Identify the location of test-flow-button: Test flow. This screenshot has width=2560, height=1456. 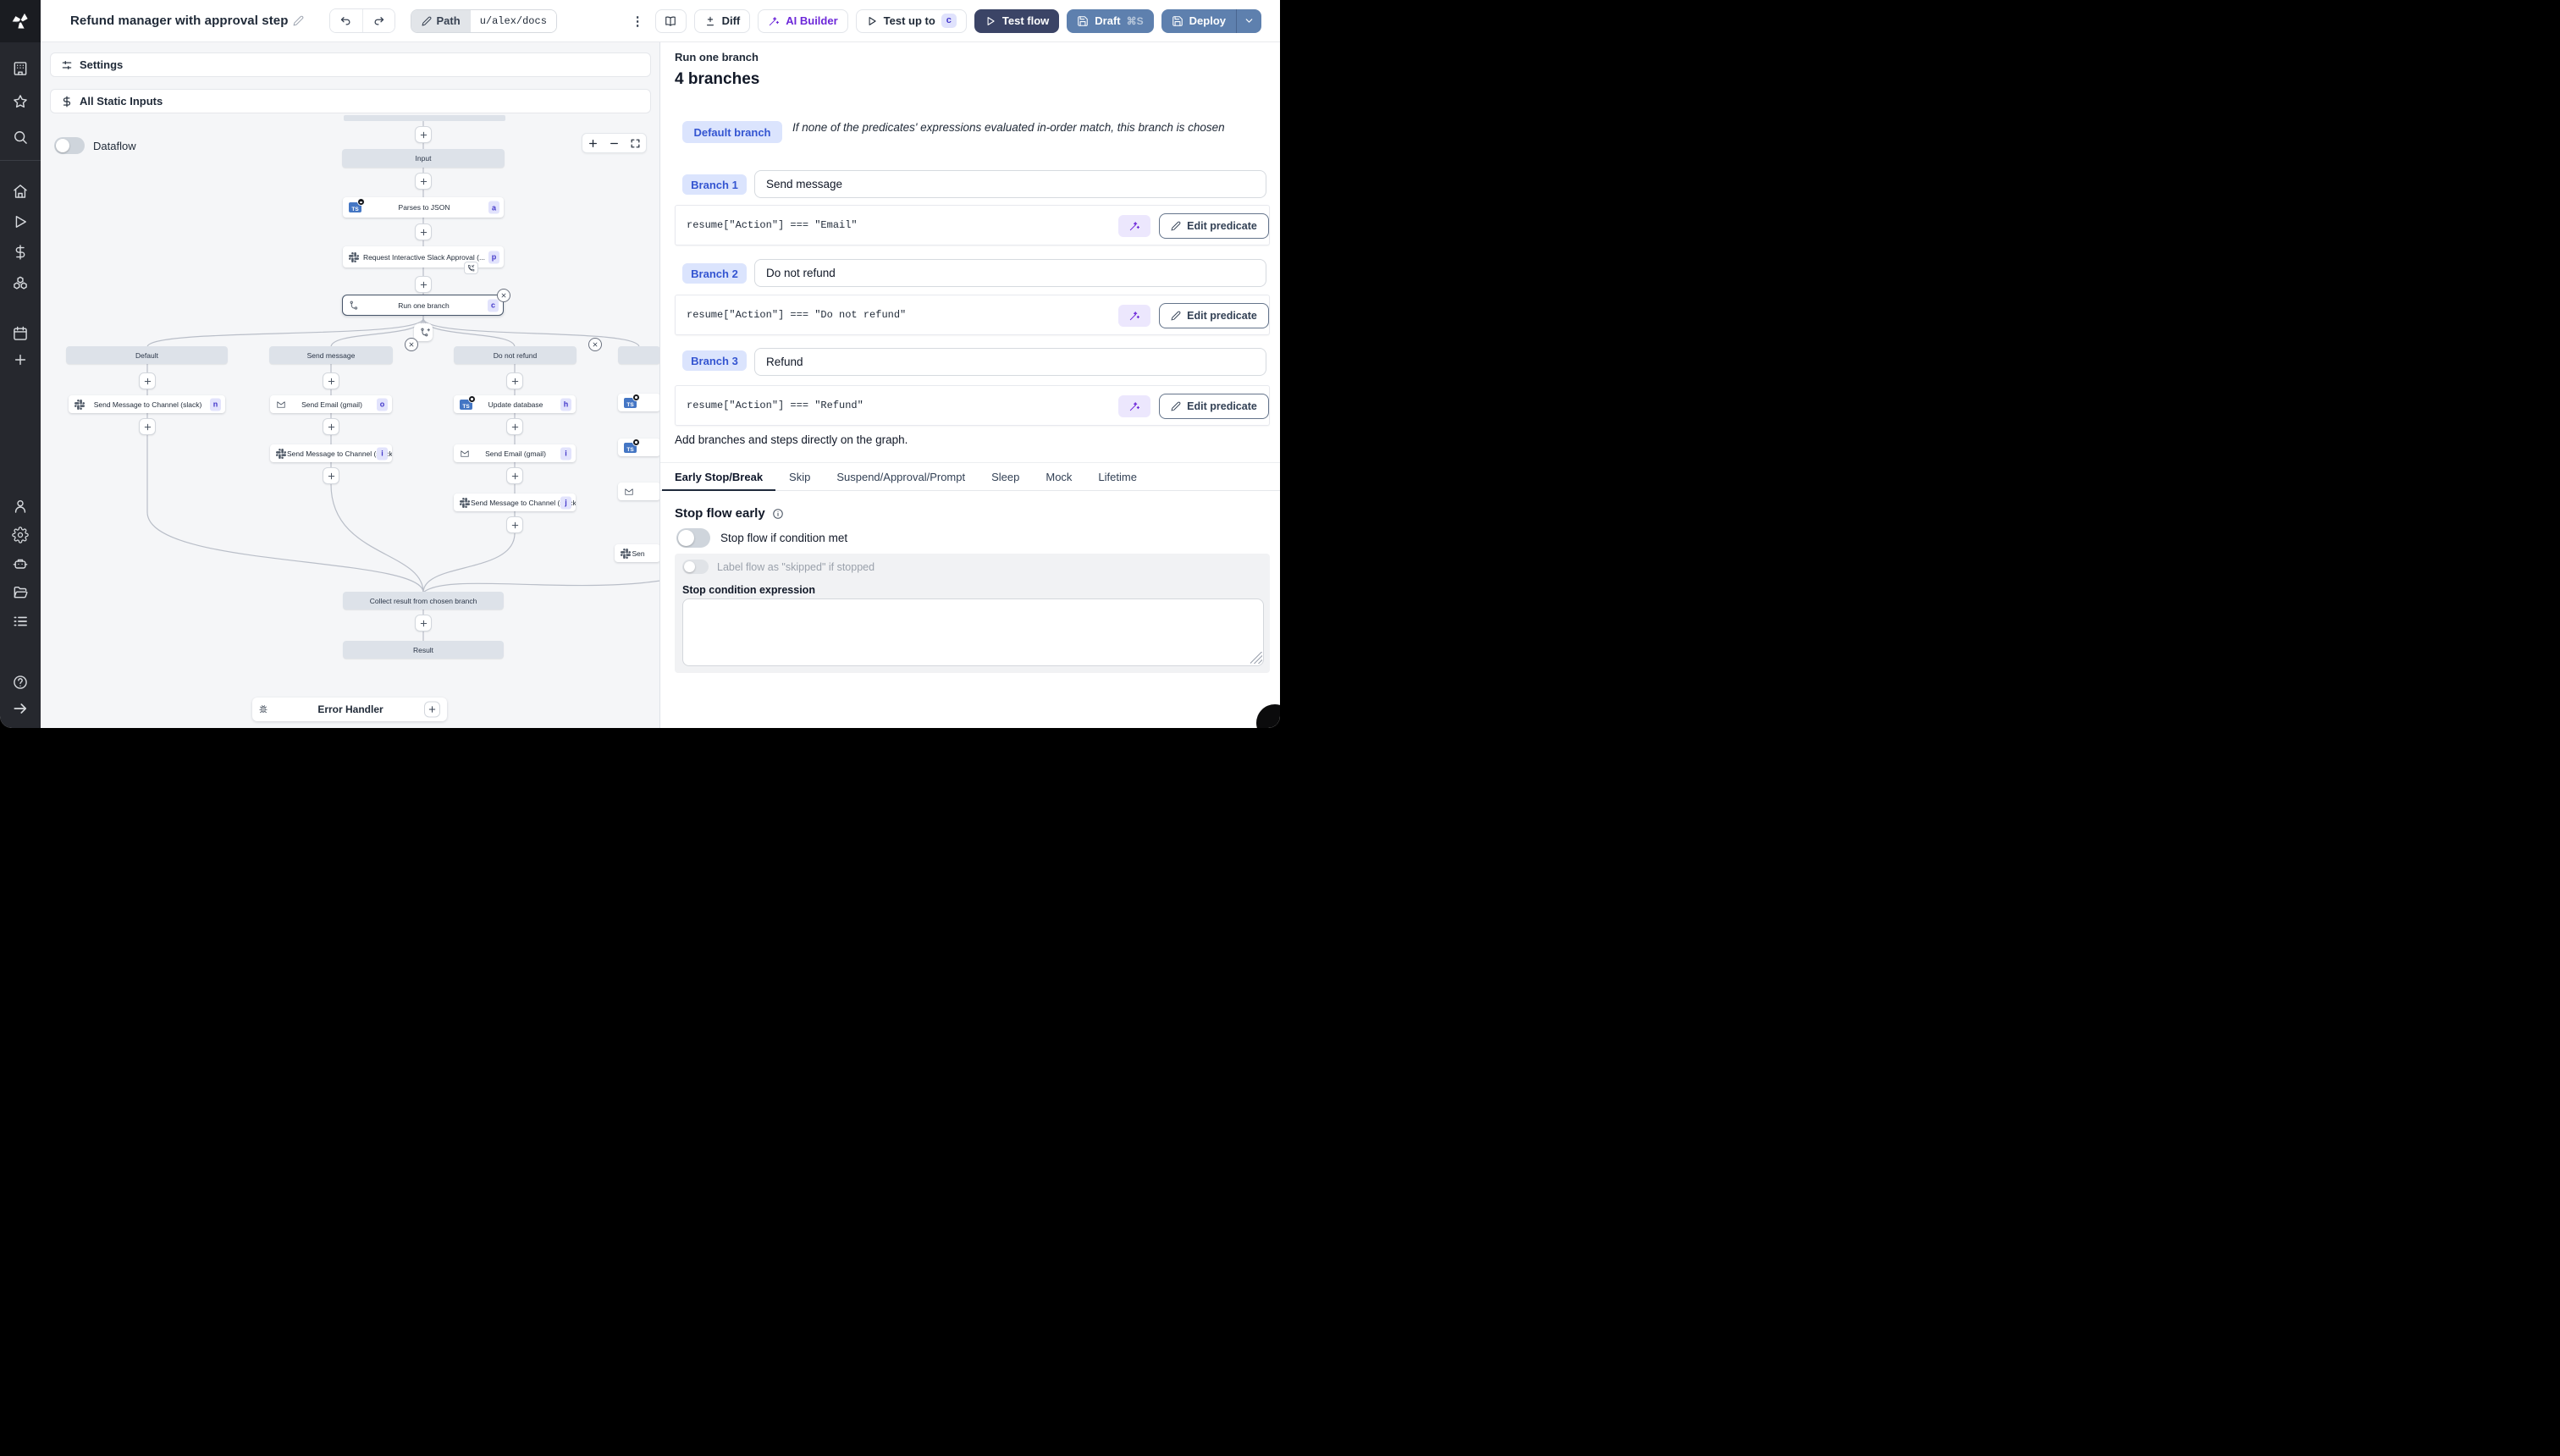
(1017, 20).